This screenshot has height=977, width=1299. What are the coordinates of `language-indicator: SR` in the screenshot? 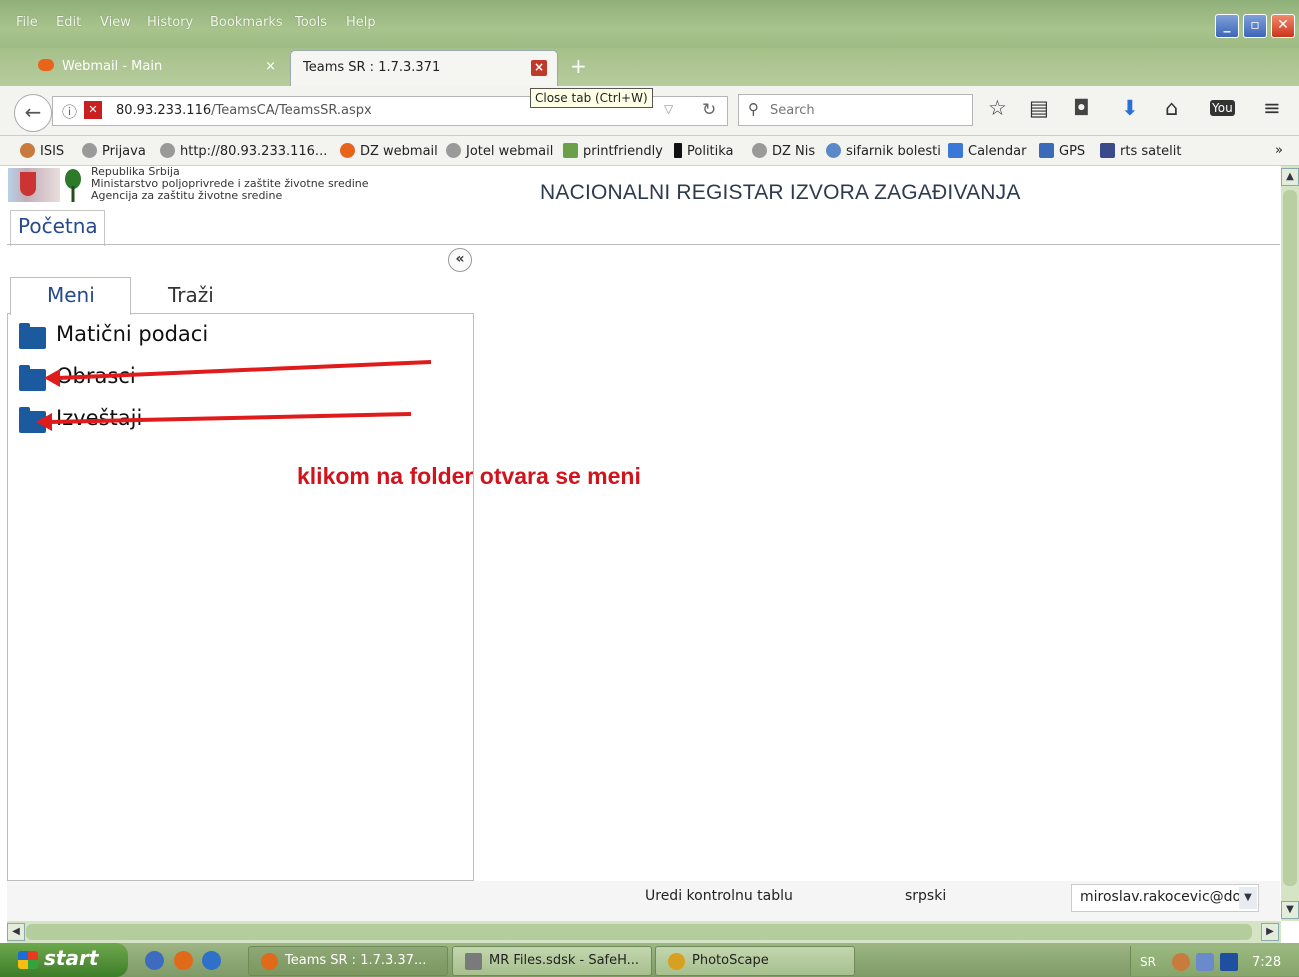 It's located at (1148, 962).